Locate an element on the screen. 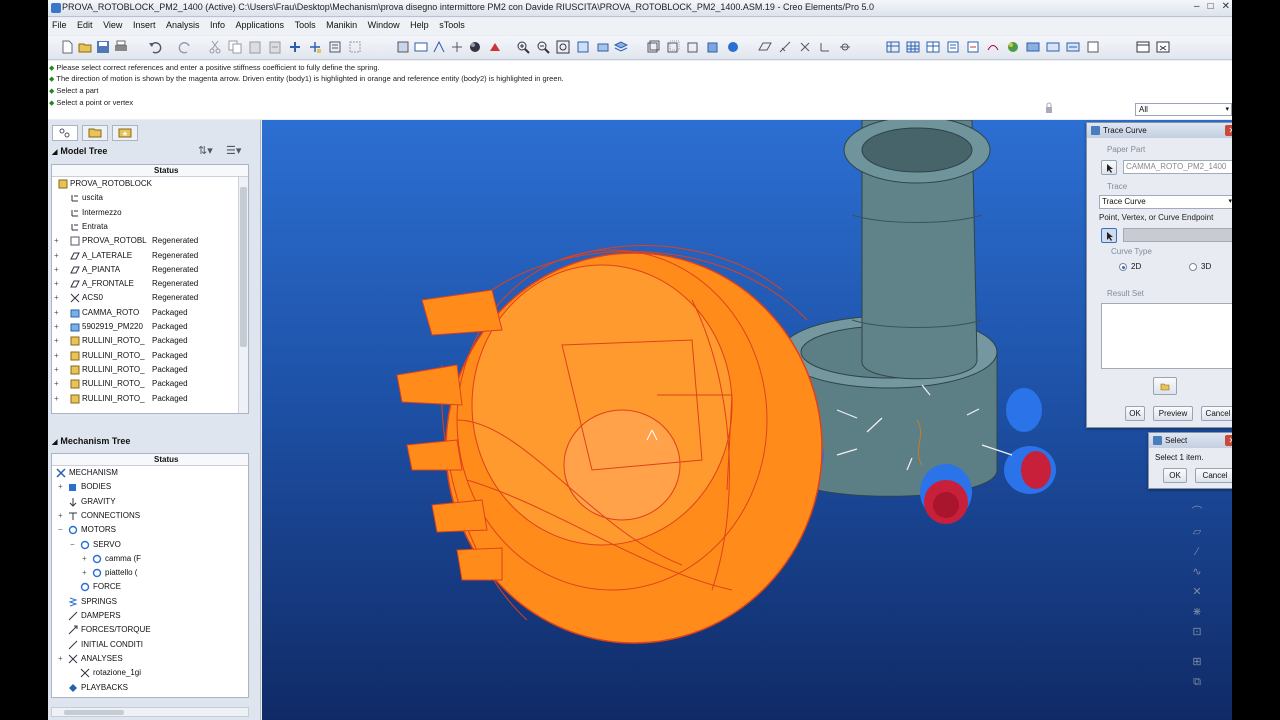 This screenshot has width=1280, height=720. cancel-button: Cancel is located at coordinates (1216, 413).